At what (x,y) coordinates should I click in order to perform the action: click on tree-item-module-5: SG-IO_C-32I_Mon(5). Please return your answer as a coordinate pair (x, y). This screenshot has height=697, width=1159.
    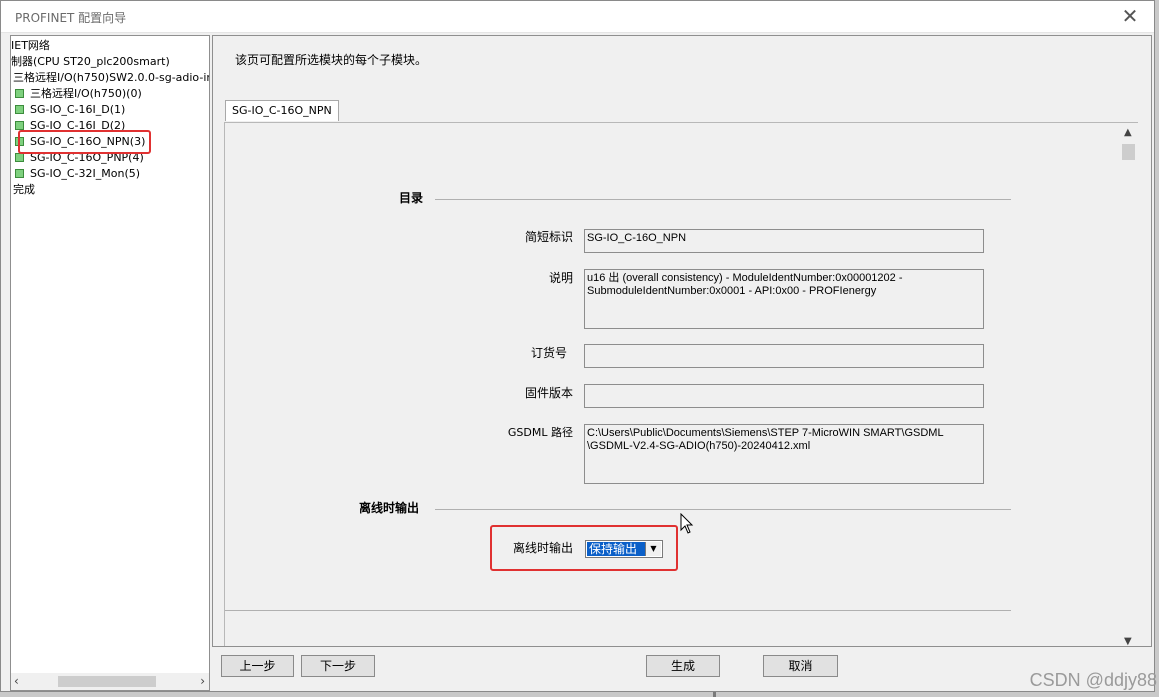
    Looking at the image, I should click on (77, 173).